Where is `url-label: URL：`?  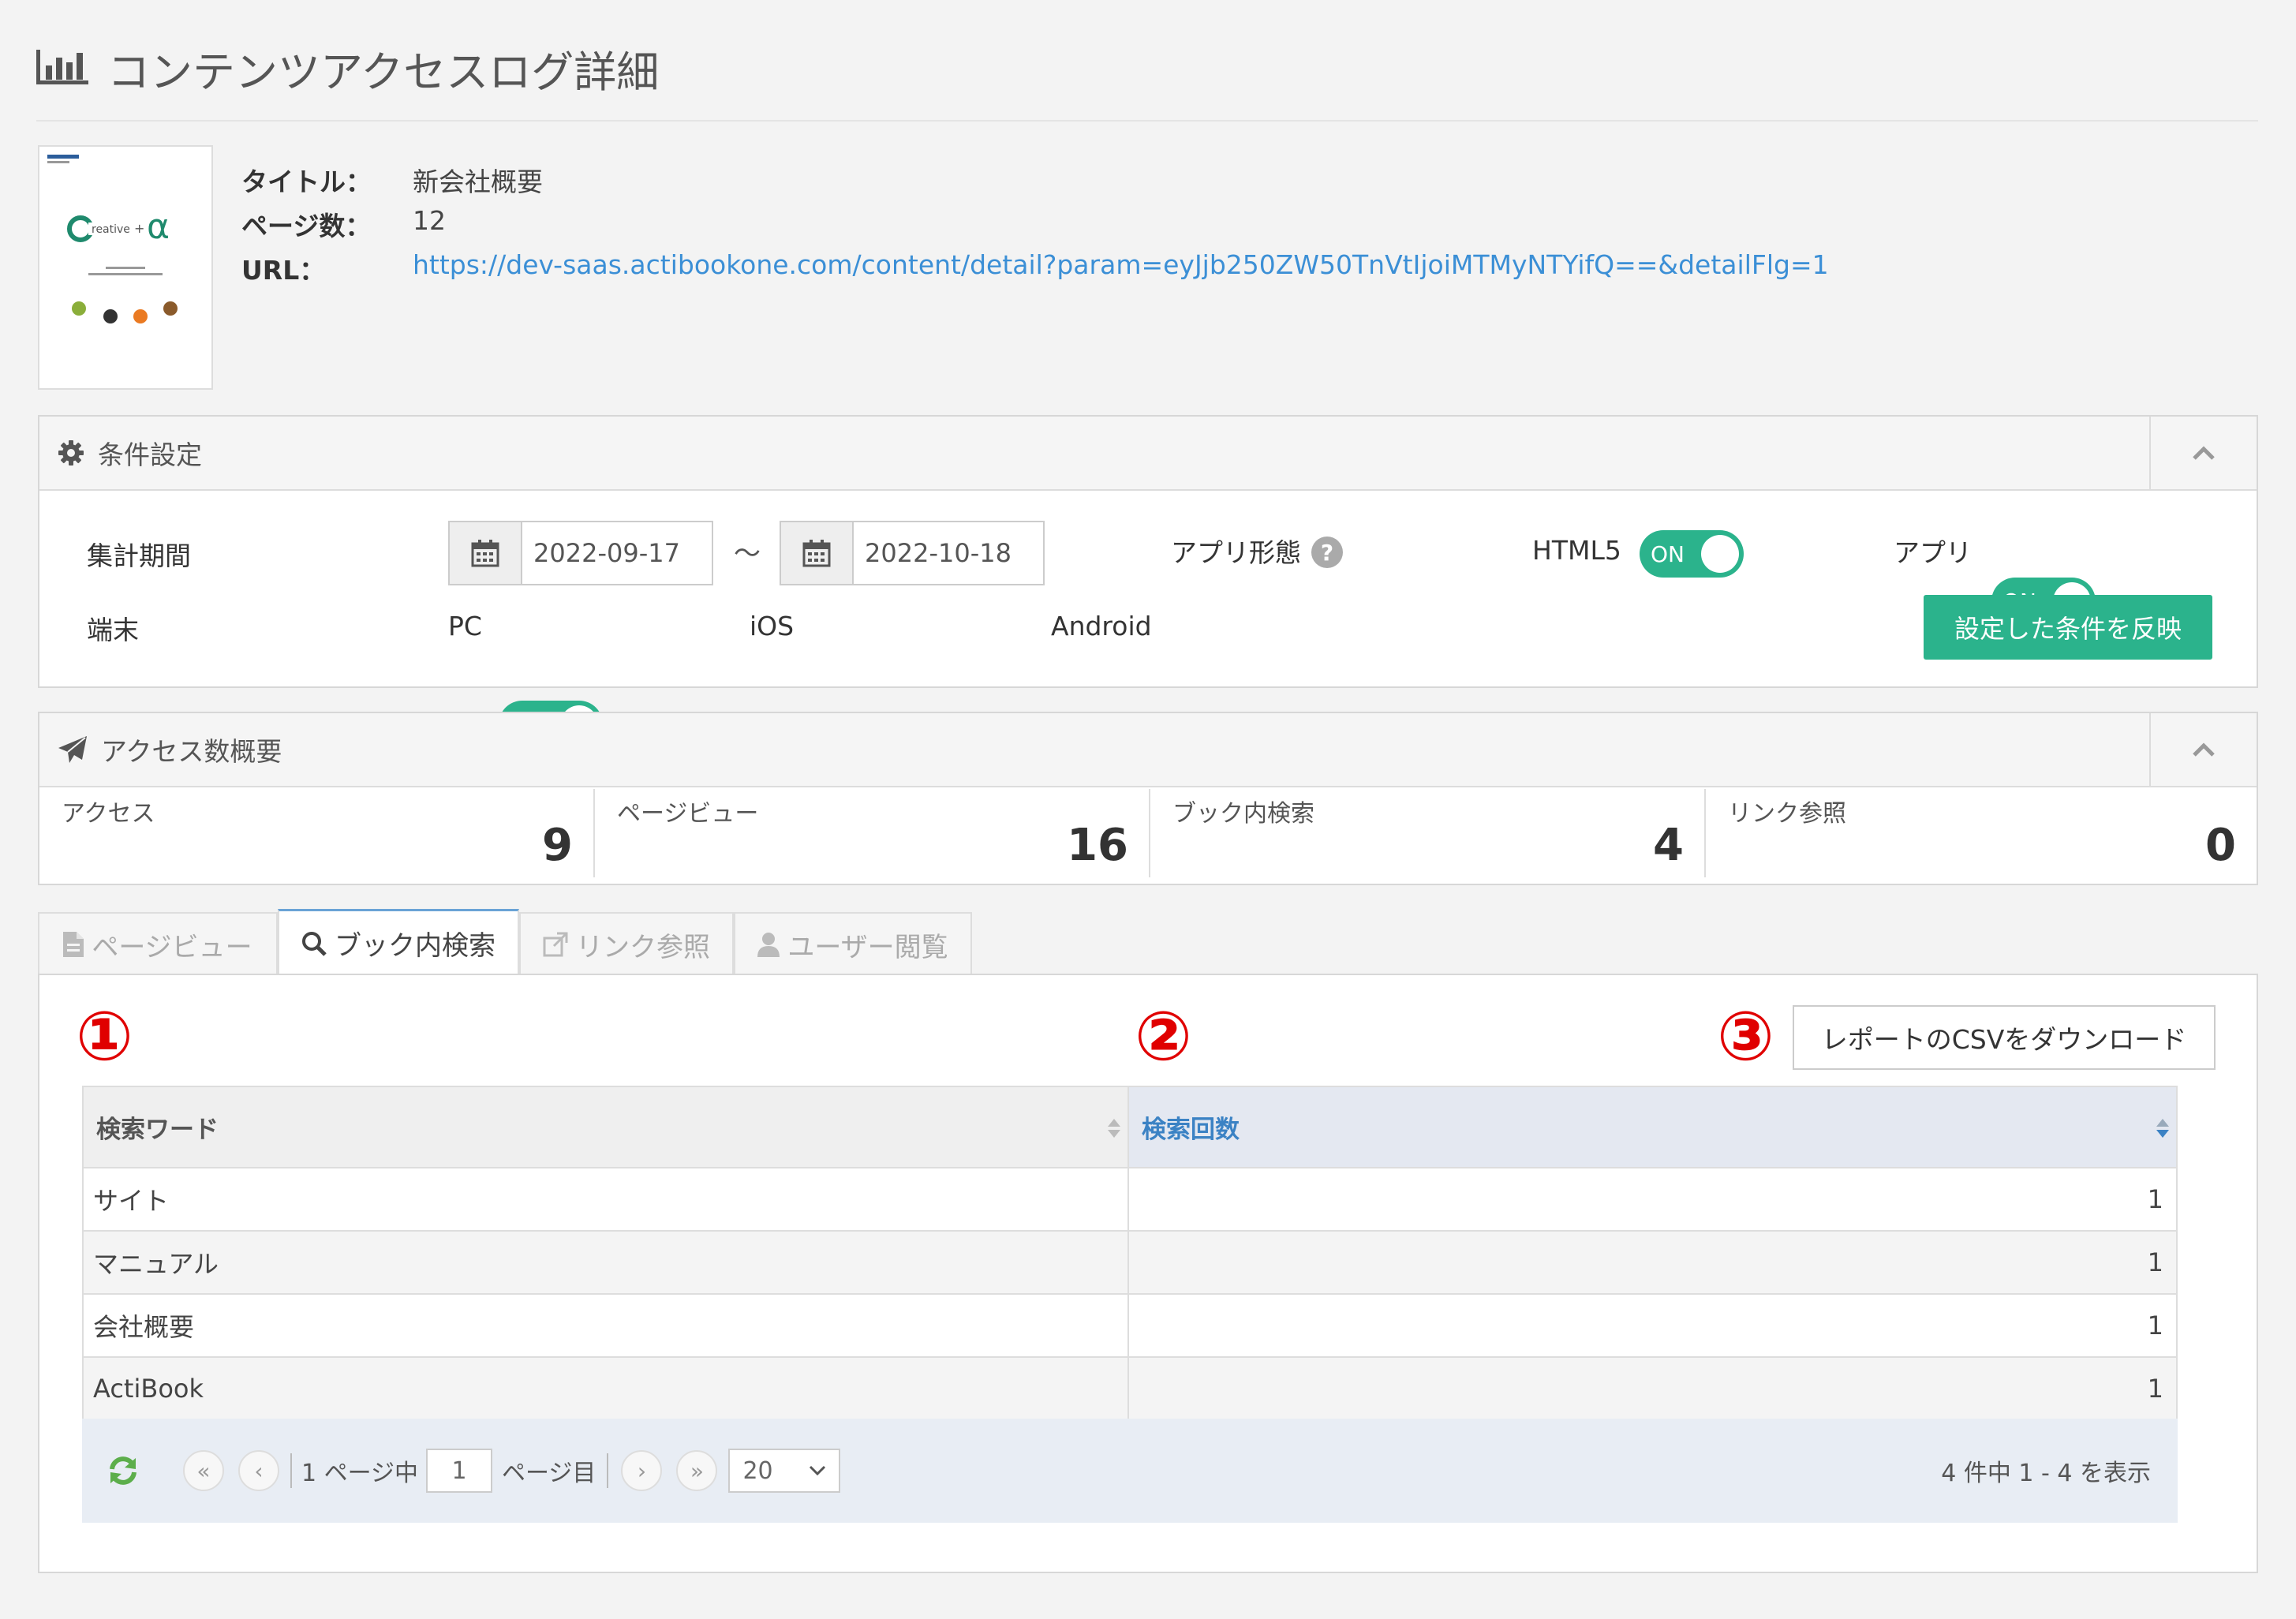 url-label: URL： is located at coordinates (283, 270).